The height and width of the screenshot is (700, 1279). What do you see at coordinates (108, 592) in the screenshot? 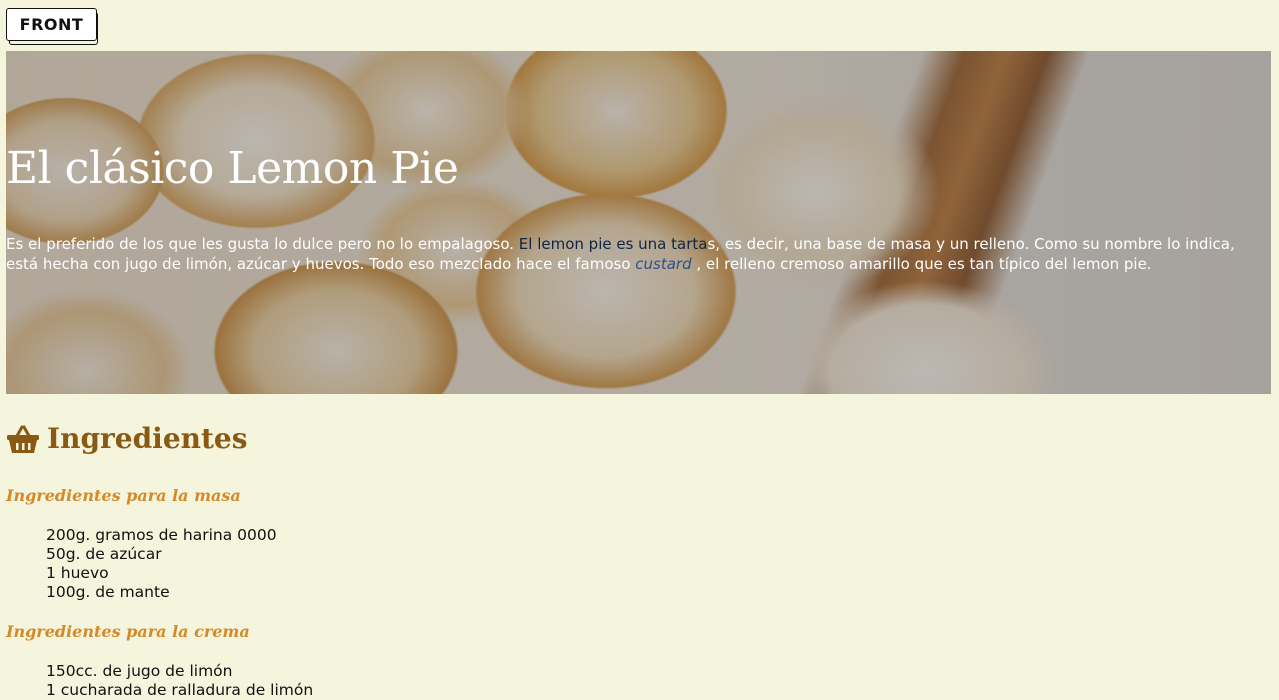
I see `list-item: 100g. de mante` at bounding box center [108, 592].